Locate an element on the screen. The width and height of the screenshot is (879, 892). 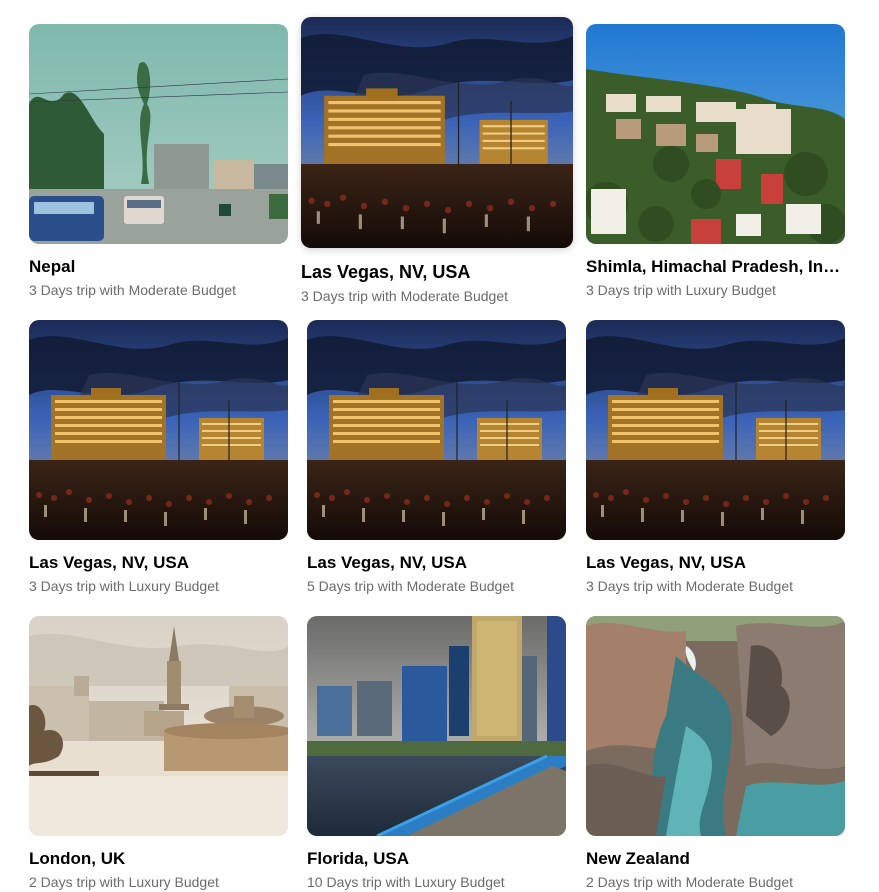
trip-subtitle: 10 Days trip with Luxury Budget is located at coordinates (406, 882).